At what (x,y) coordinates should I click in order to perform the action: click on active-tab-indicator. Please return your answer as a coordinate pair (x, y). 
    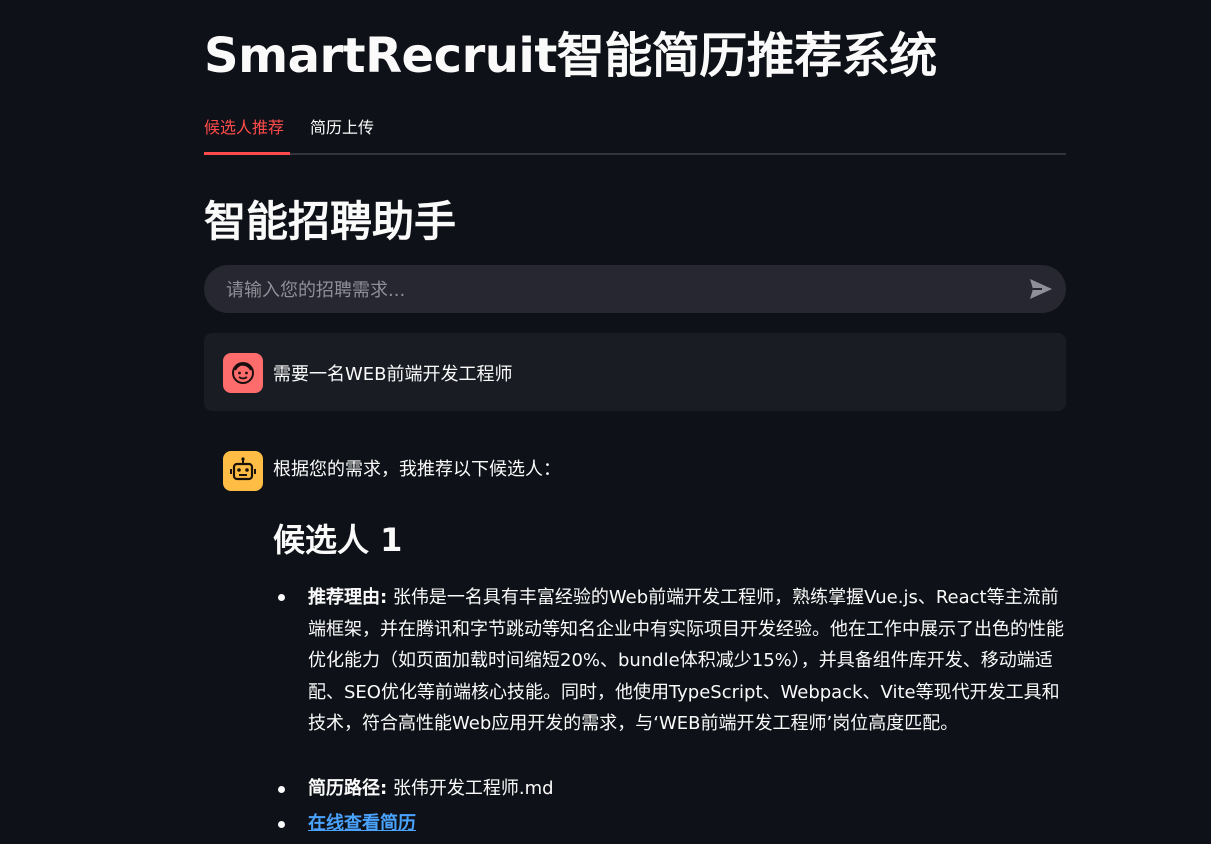
    Looking at the image, I should click on (247, 153).